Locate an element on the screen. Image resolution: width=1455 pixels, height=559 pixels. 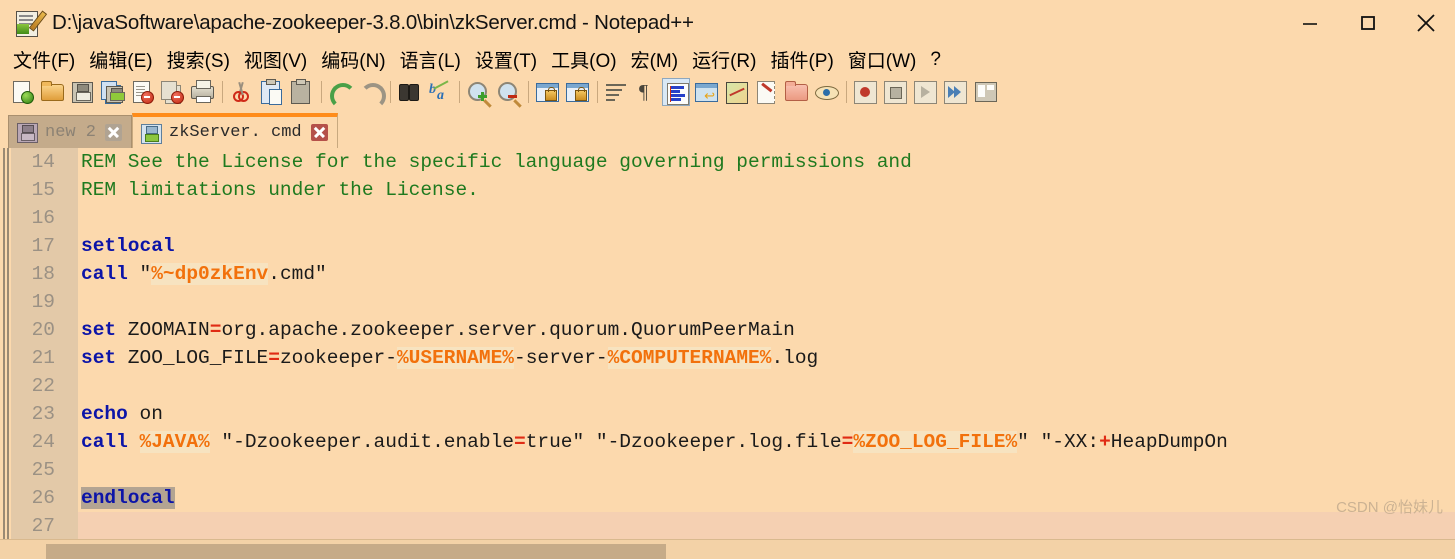
code-token: on is located at coordinates (145, 414).